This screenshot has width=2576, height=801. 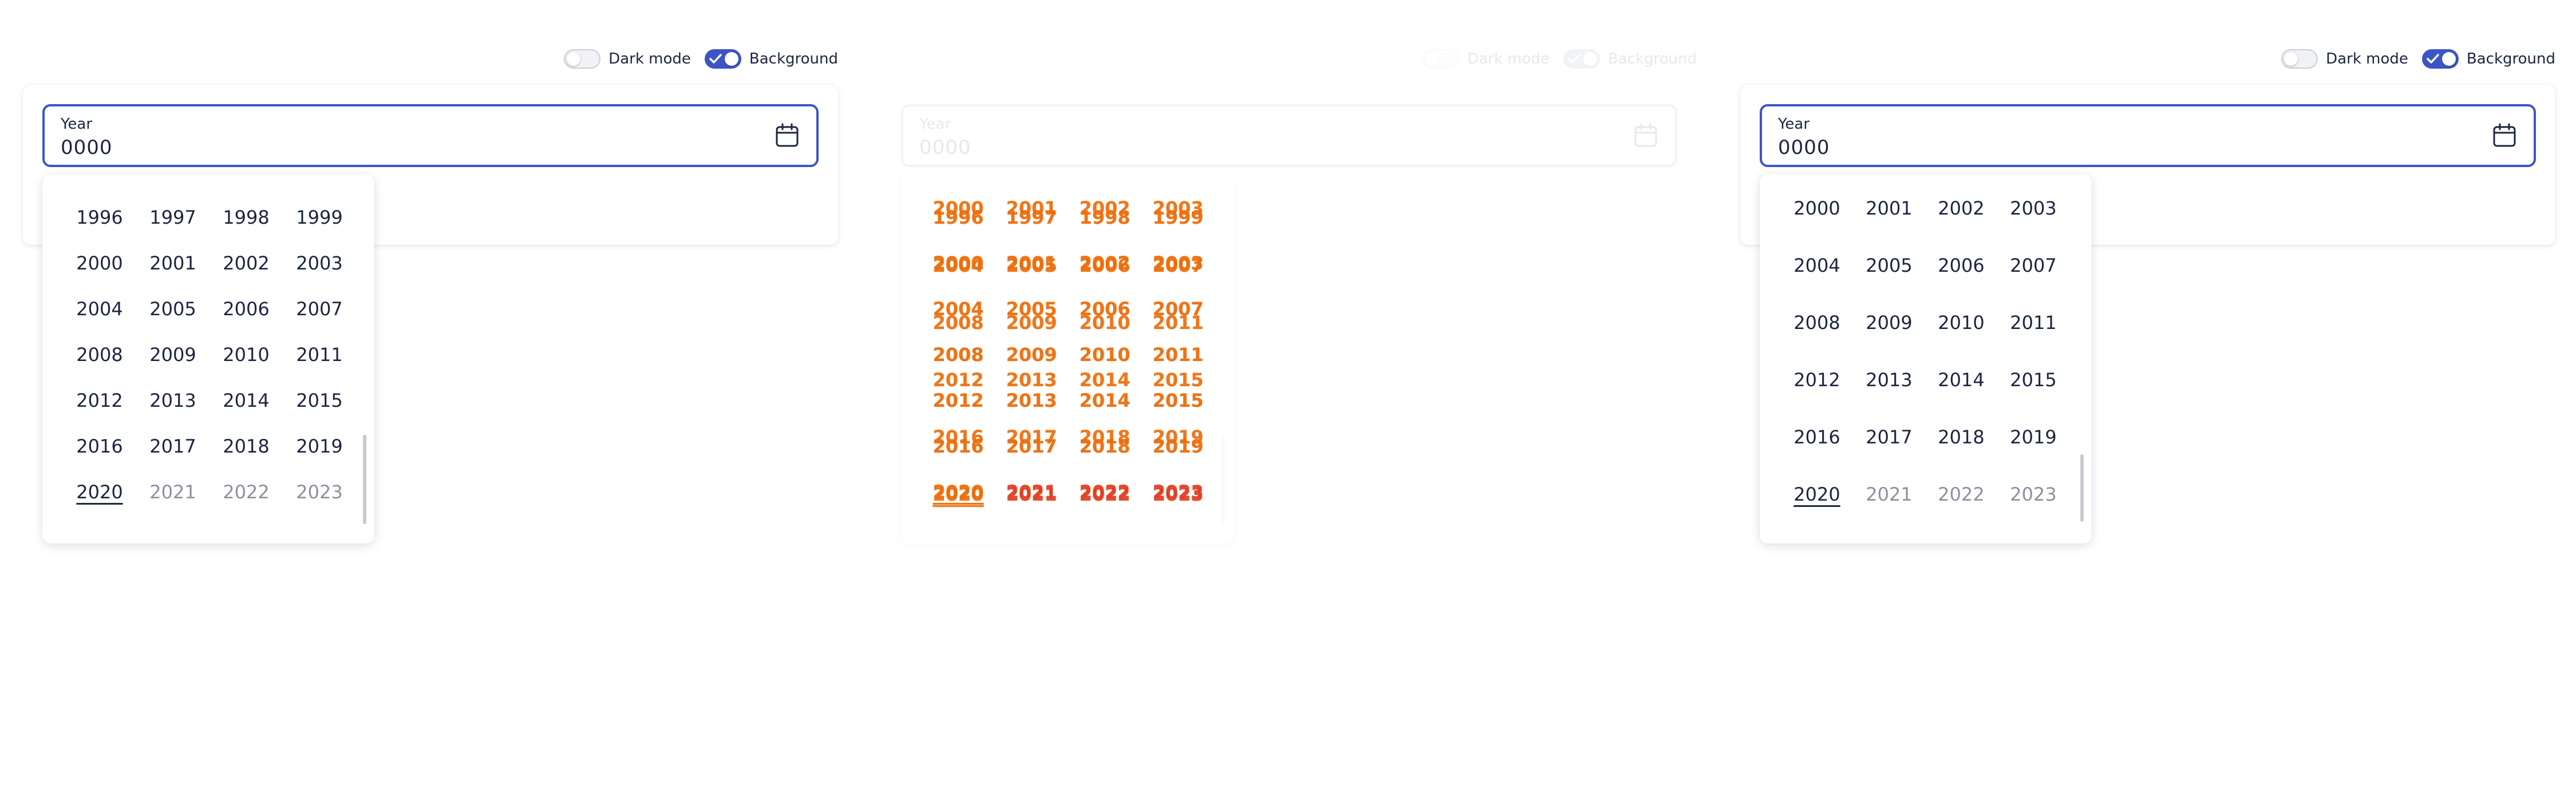 I want to click on toggle-knob, so click(x=2291, y=59).